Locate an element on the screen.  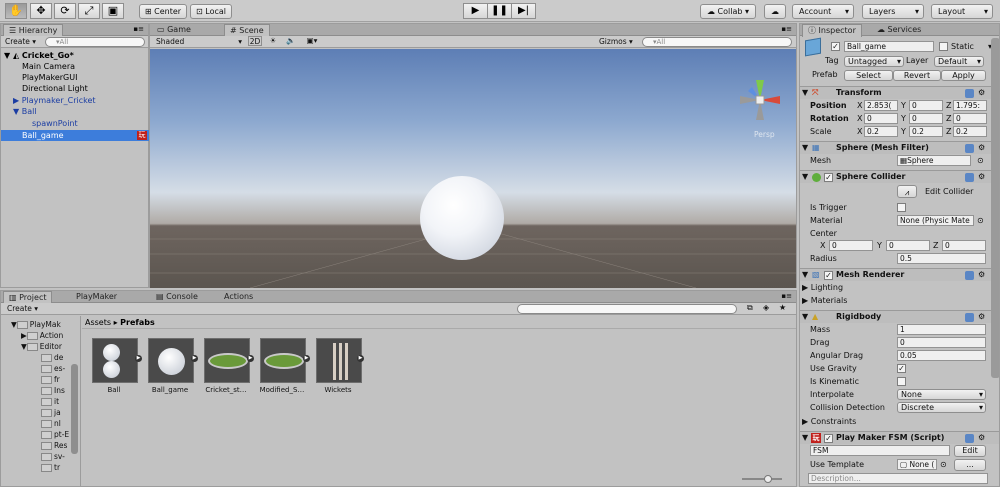
materials-foldout: ▶ Materials is located at coordinates (824, 300).